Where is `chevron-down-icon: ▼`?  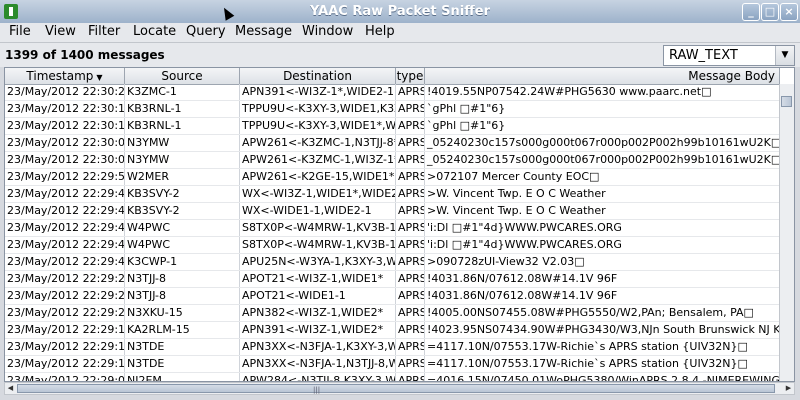
chevron-down-icon: ▼ is located at coordinates (784, 55).